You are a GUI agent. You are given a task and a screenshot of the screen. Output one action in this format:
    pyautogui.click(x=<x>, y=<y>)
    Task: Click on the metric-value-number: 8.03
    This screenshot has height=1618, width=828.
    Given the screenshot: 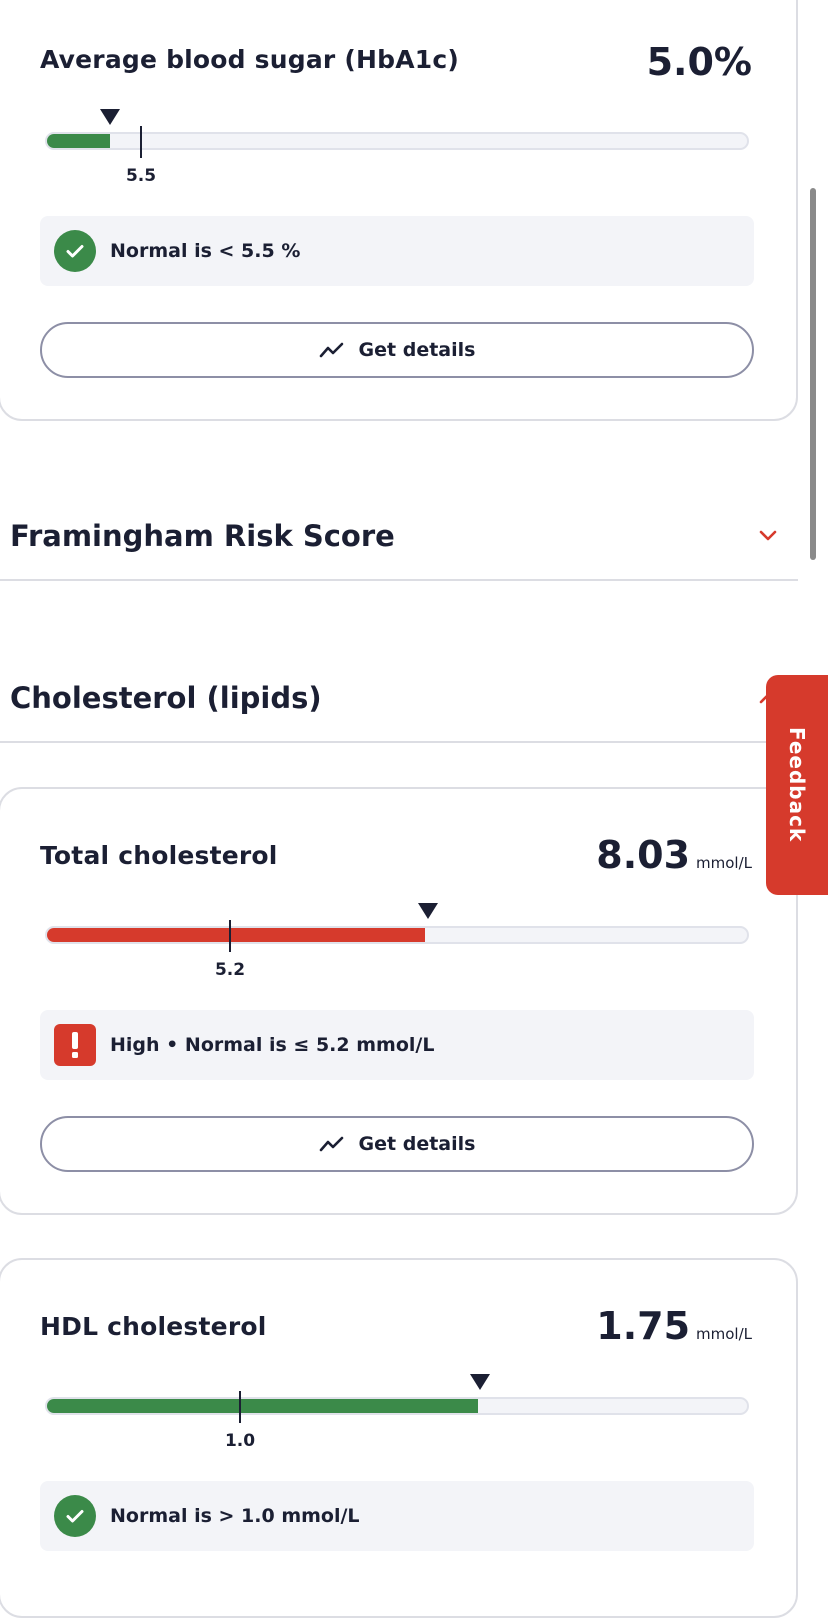 What is the action you would take?
    pyautogui.click(x=643, y=855)
    